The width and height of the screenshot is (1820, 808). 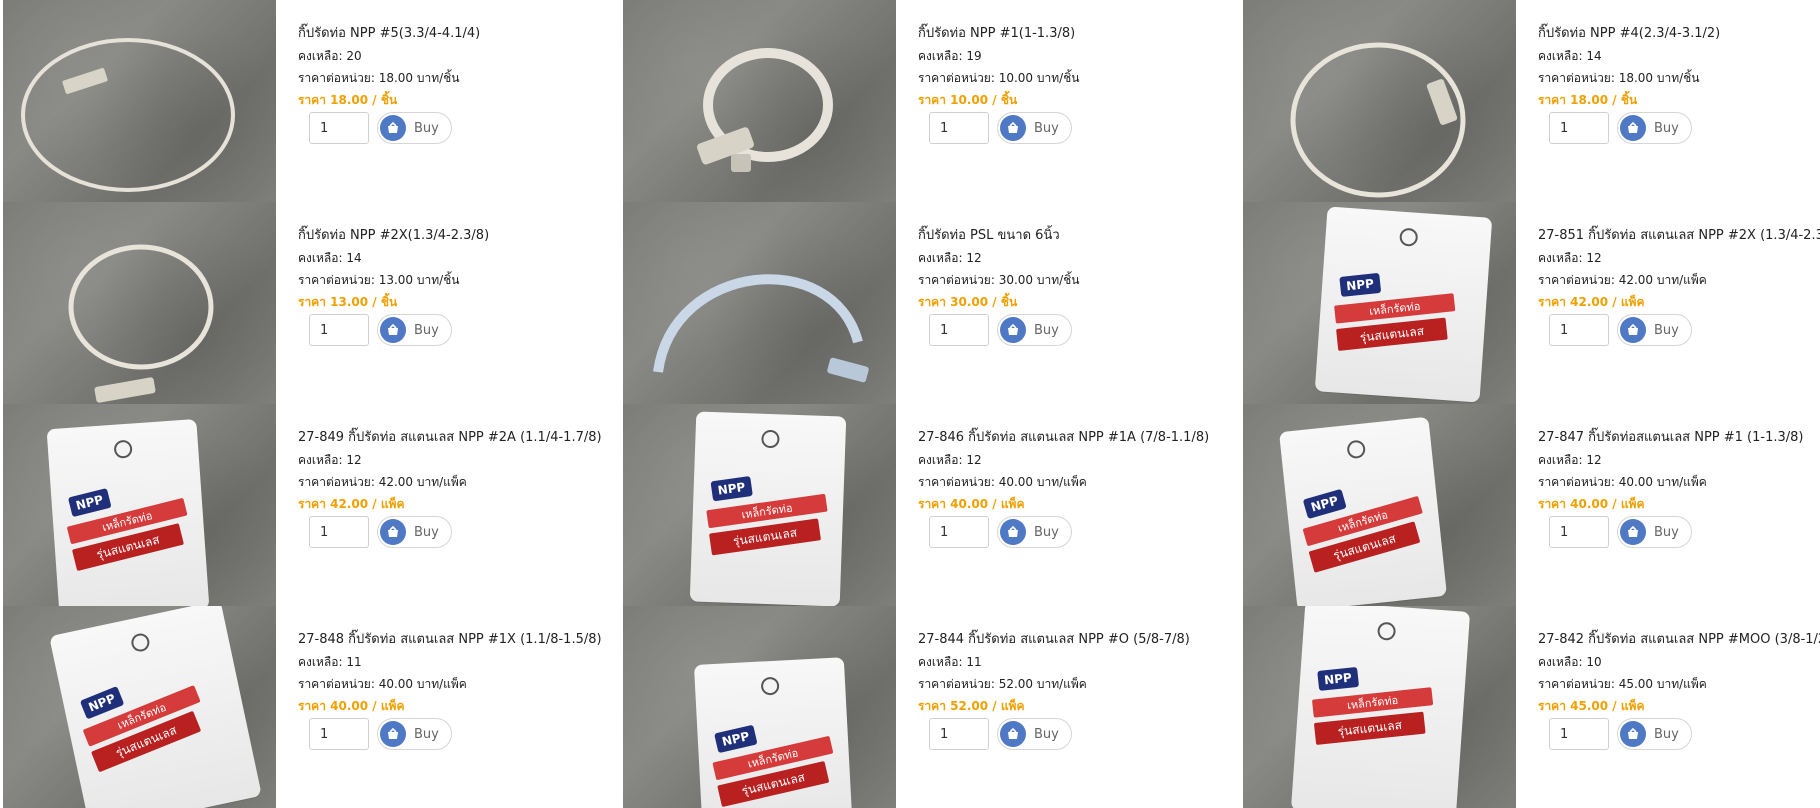 I want to click on product-title: กิ๊ปรัดท่อ NPP #4(2.3/4-3.1/2), so click(x=1679, y=34).